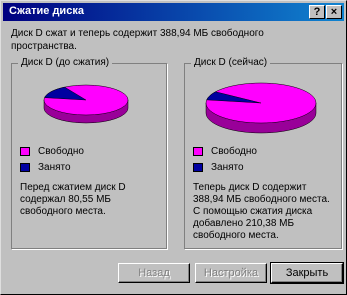 The width and height of the screenshot is (347, 295). What do you see at coordinates (307, 273) in the screenshot?
I see `close-button: Закрыть` at bounding box center [307, 273].